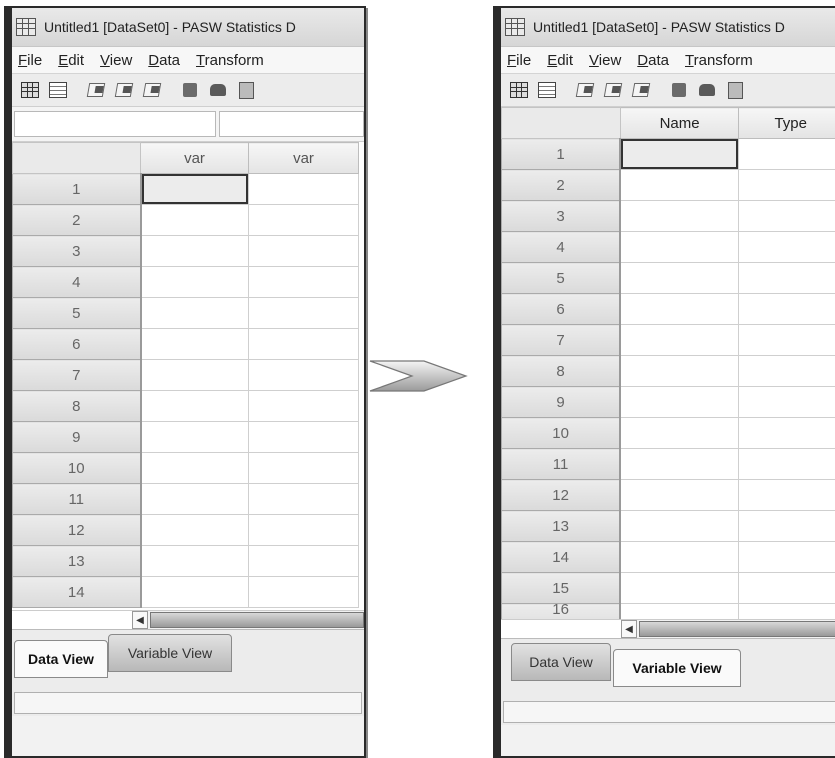 The height and width of the screenshot is (758, 835). What do you see at coordinates (605, 60) in the screenshot?
I see `menu-view: View` at bounding box center [605, 60].